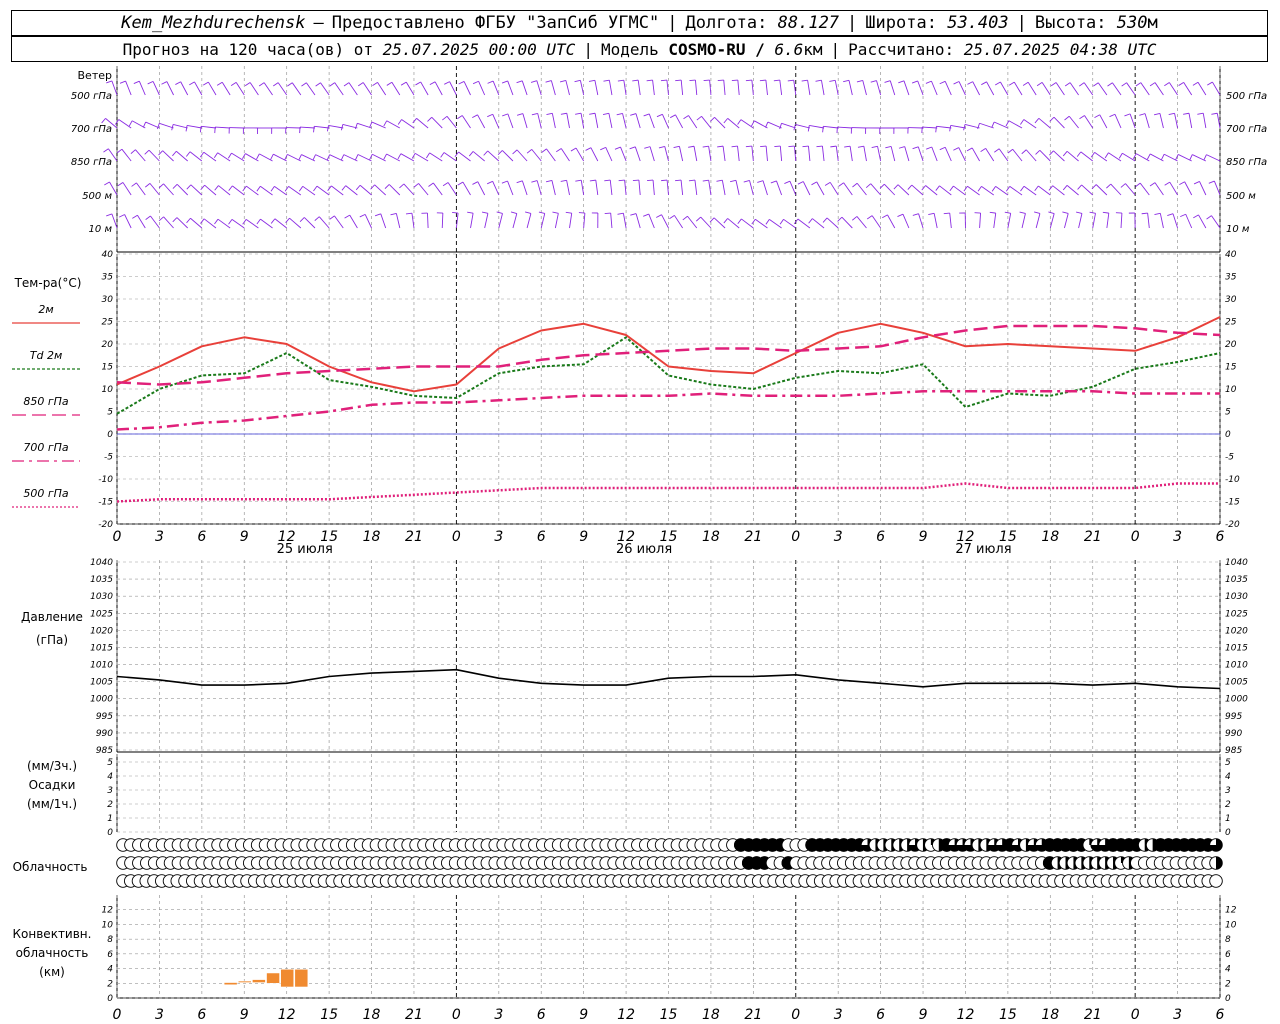  What do you see at coordinates (669, 1015) in the screenshot?
I see `x-tick-label-bottom: 15` at bounding box center [669, 1015].